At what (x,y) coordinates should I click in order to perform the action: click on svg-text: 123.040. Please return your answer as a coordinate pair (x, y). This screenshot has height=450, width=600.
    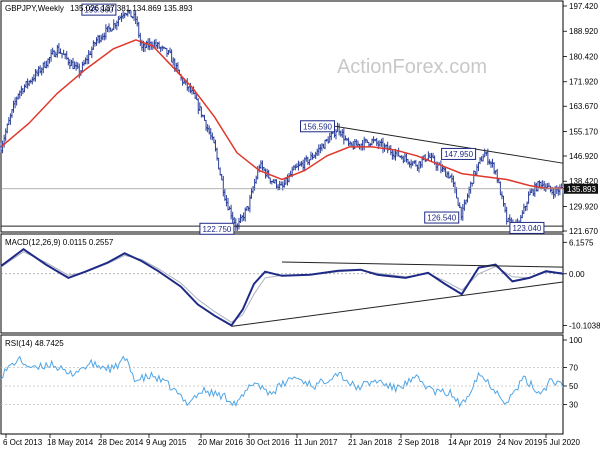
    Looking at the image, I should click on (526, 228).